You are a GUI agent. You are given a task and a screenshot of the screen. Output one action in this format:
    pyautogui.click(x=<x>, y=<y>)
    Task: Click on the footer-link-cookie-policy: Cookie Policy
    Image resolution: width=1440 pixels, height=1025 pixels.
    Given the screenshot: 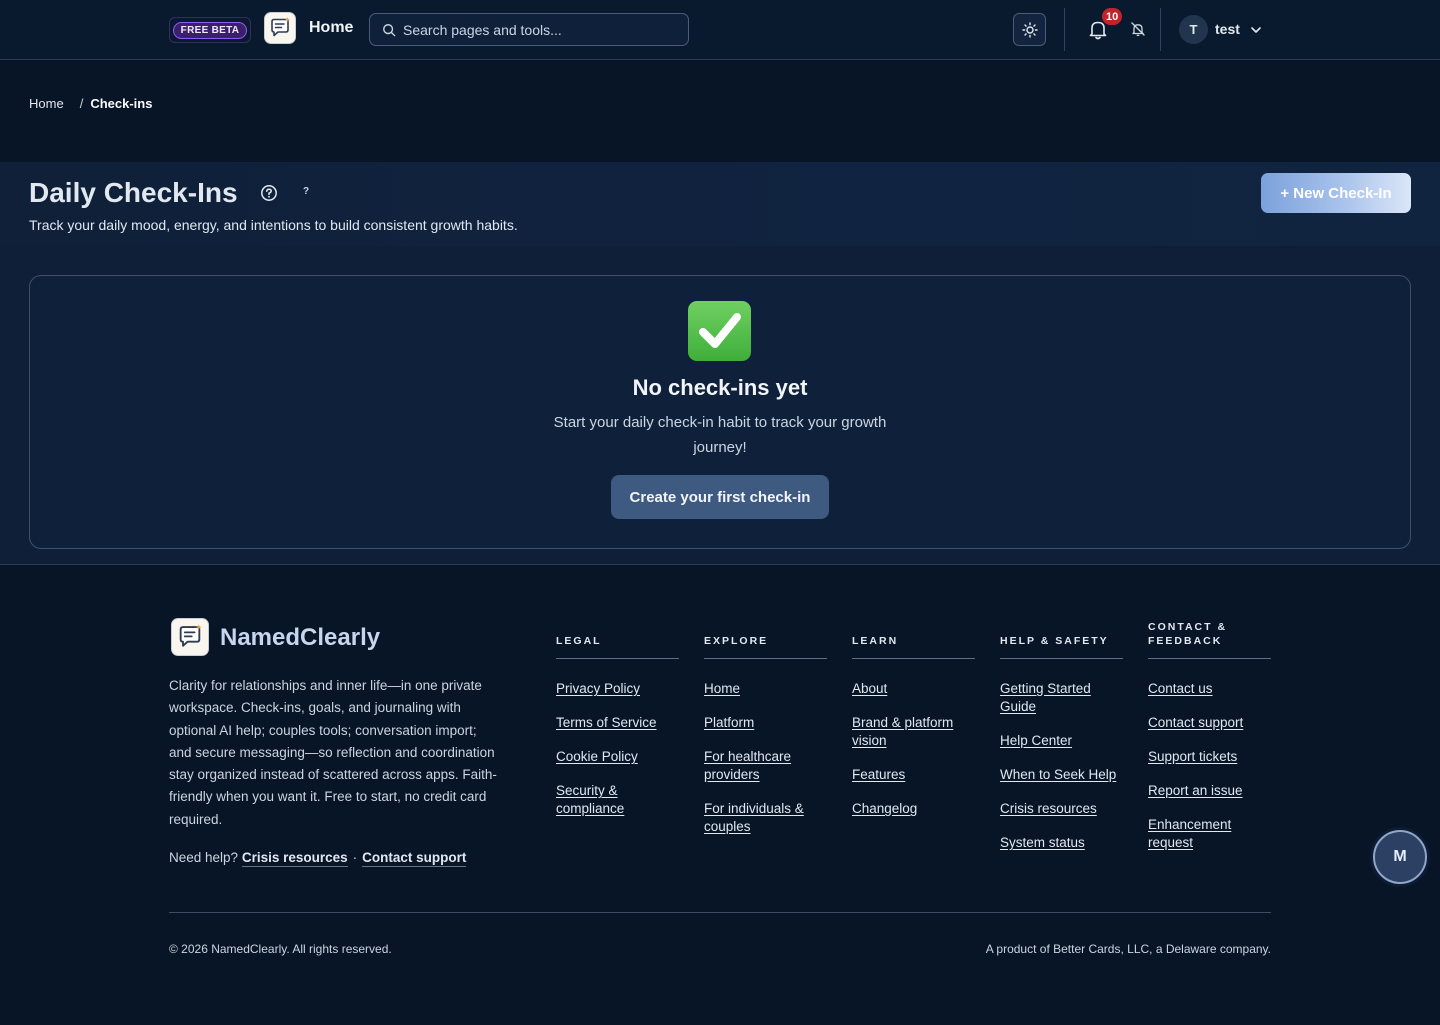 What is the action you would take?
    pyautogui.click(x=597, y=757)
    